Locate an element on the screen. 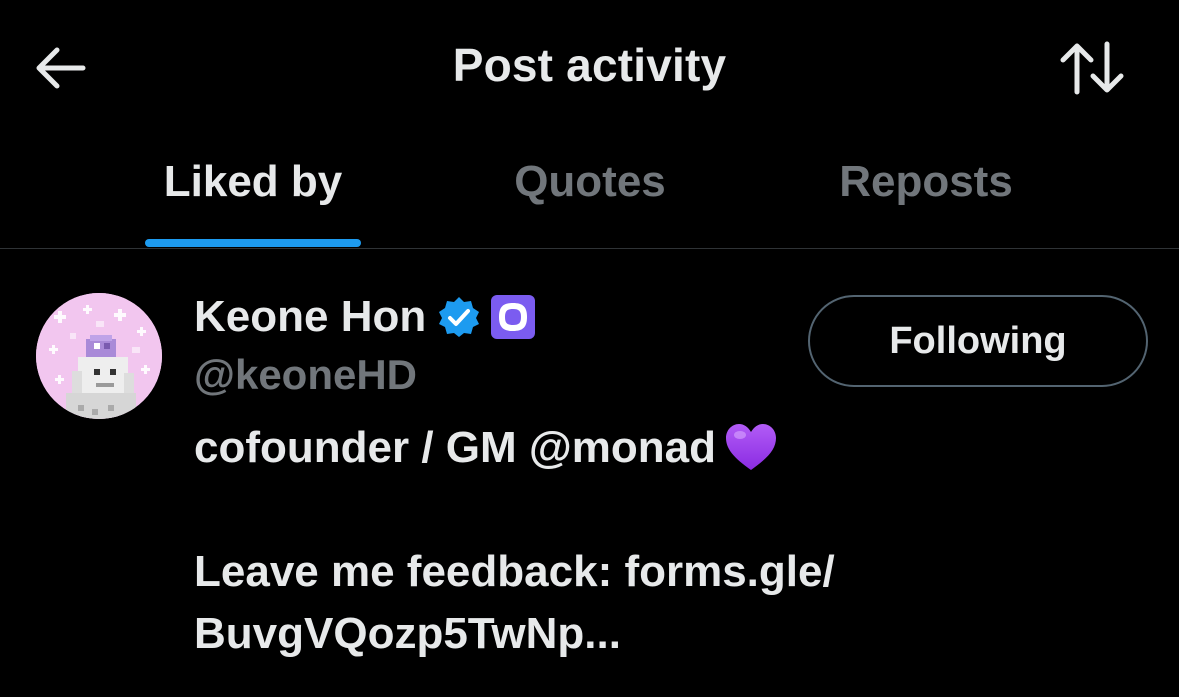 The height and width of the screenshot is (697, 1179). arrow-left-icon is located at coordinates (61, 68).